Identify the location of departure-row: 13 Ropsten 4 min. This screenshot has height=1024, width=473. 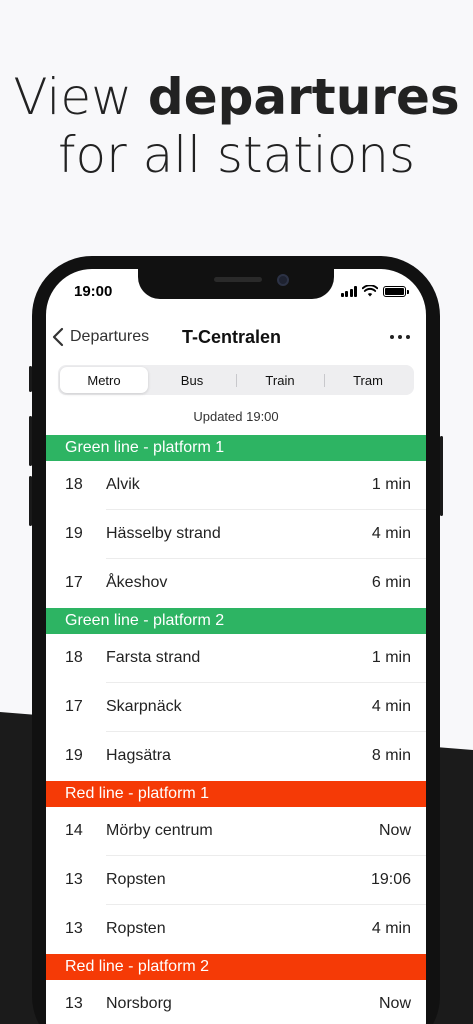
(236, 929).